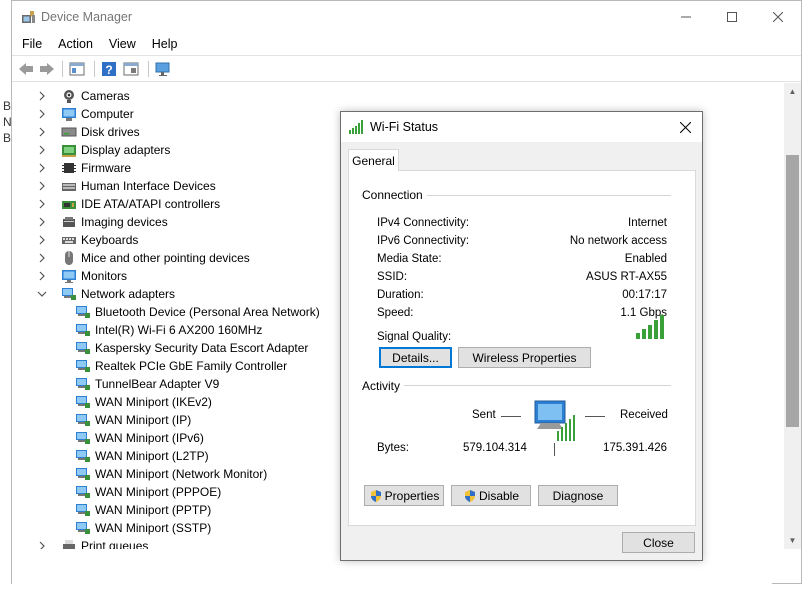 This screenshot has width=802, height=589. I want to click on network-adapter-label: Realtek PCIe GbE Family Controller, so click(191, 366).